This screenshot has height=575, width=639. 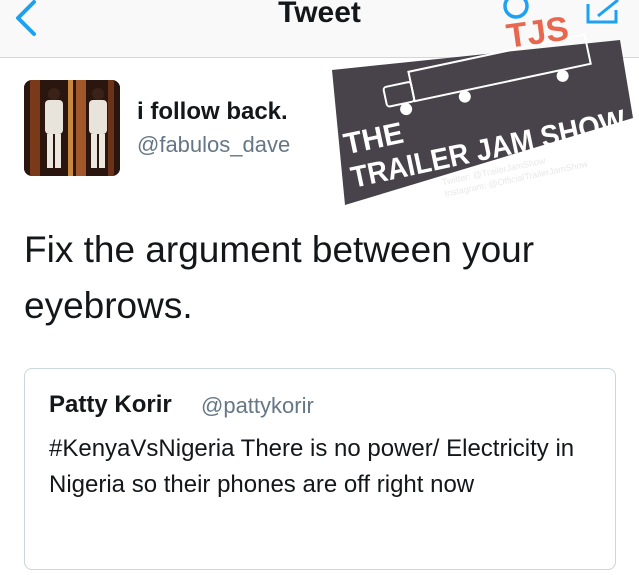 I want to click on avatar, so click(x=72, y=128).